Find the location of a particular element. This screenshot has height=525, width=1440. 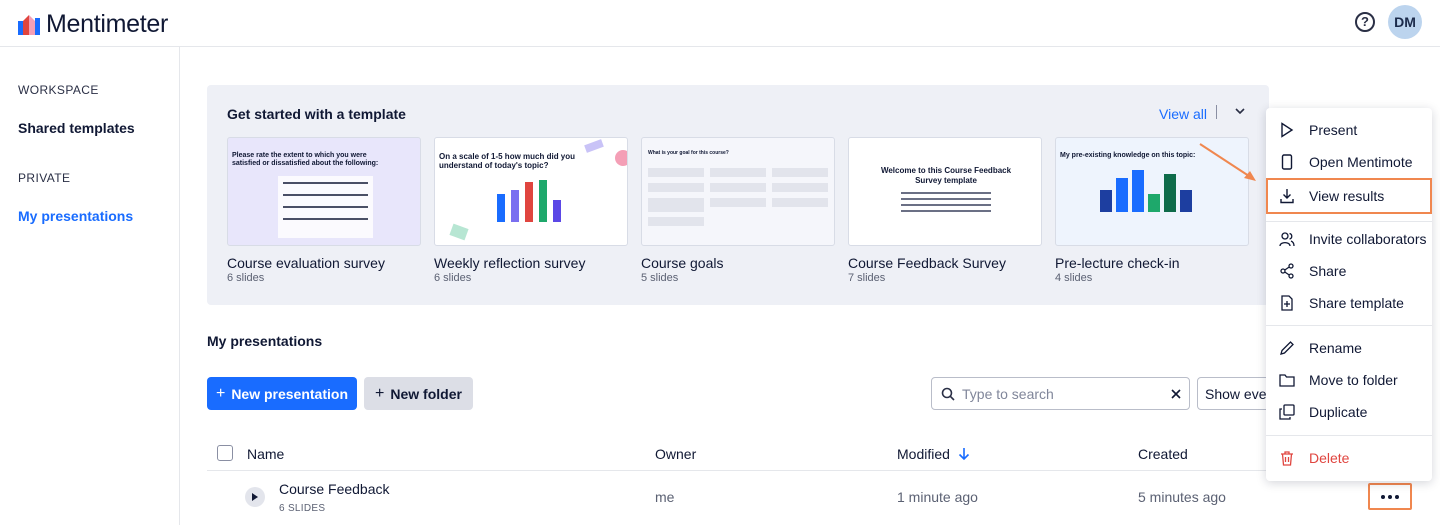

menu-item-invite-collaborators: Invite collaborators is located at coordinates (1349, 239).